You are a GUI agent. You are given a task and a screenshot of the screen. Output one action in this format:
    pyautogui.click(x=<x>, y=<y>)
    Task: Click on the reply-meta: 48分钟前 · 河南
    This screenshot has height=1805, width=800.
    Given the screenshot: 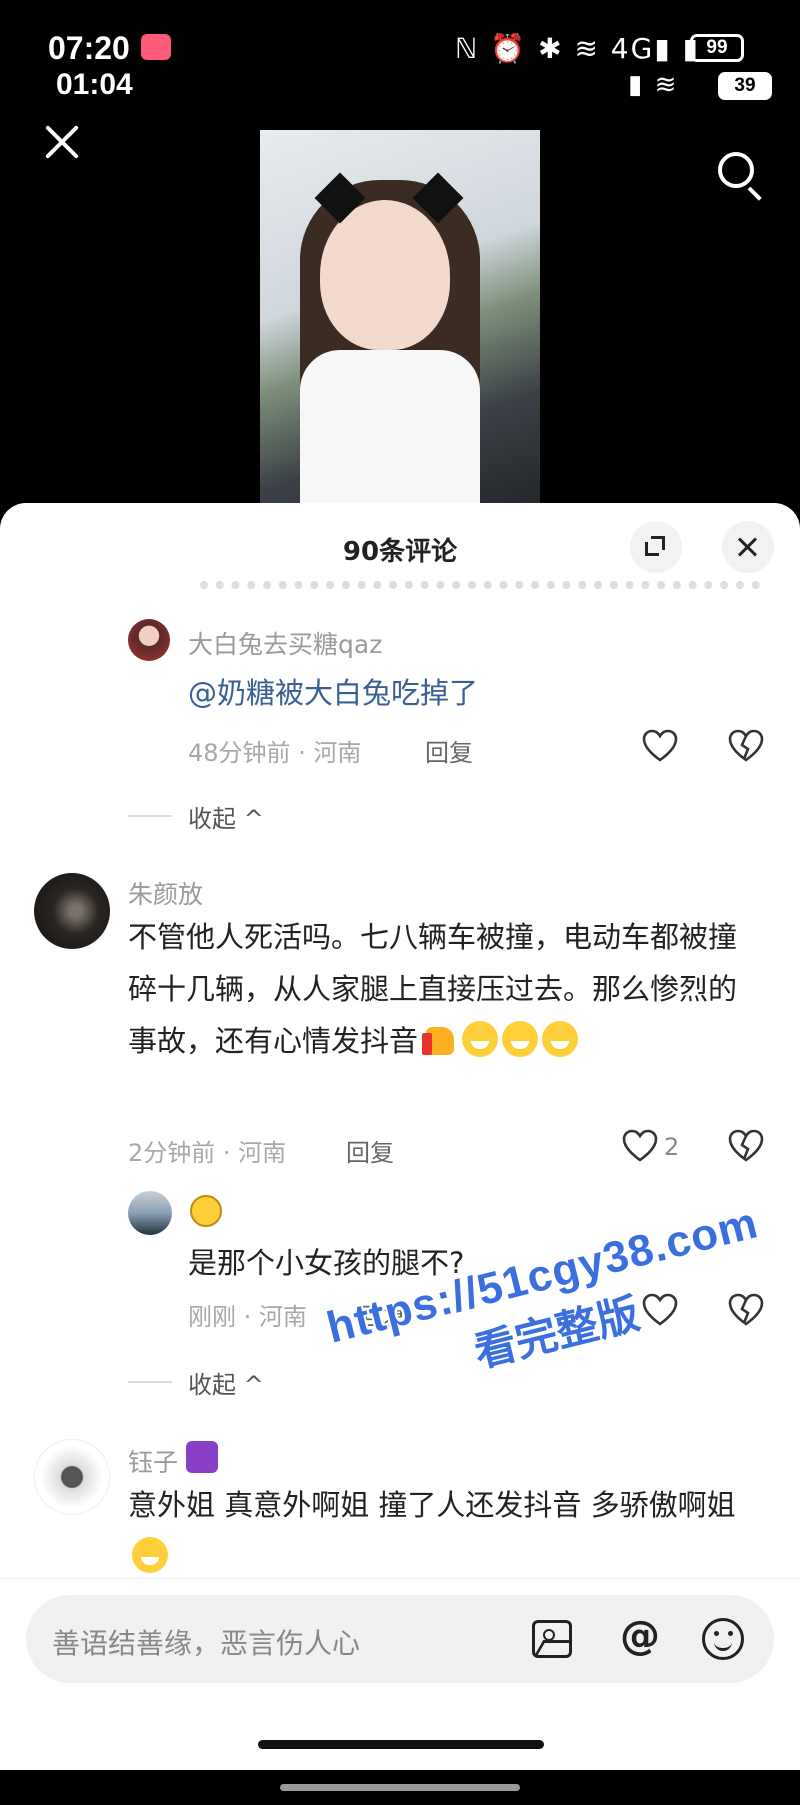 What is the action you would take?
    pyautogui.click(x=275, y=753)
    